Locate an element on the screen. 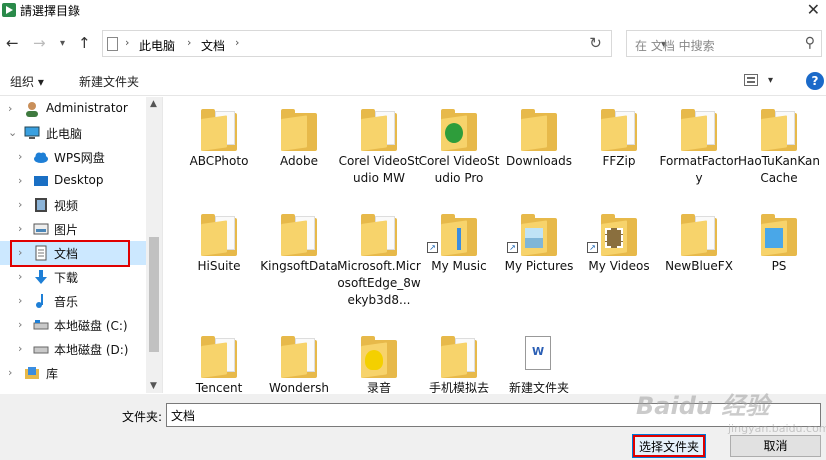 The width and height of the screenshot is (826, 460). refresh-button: ↻ is located at coordinates (596, 43).